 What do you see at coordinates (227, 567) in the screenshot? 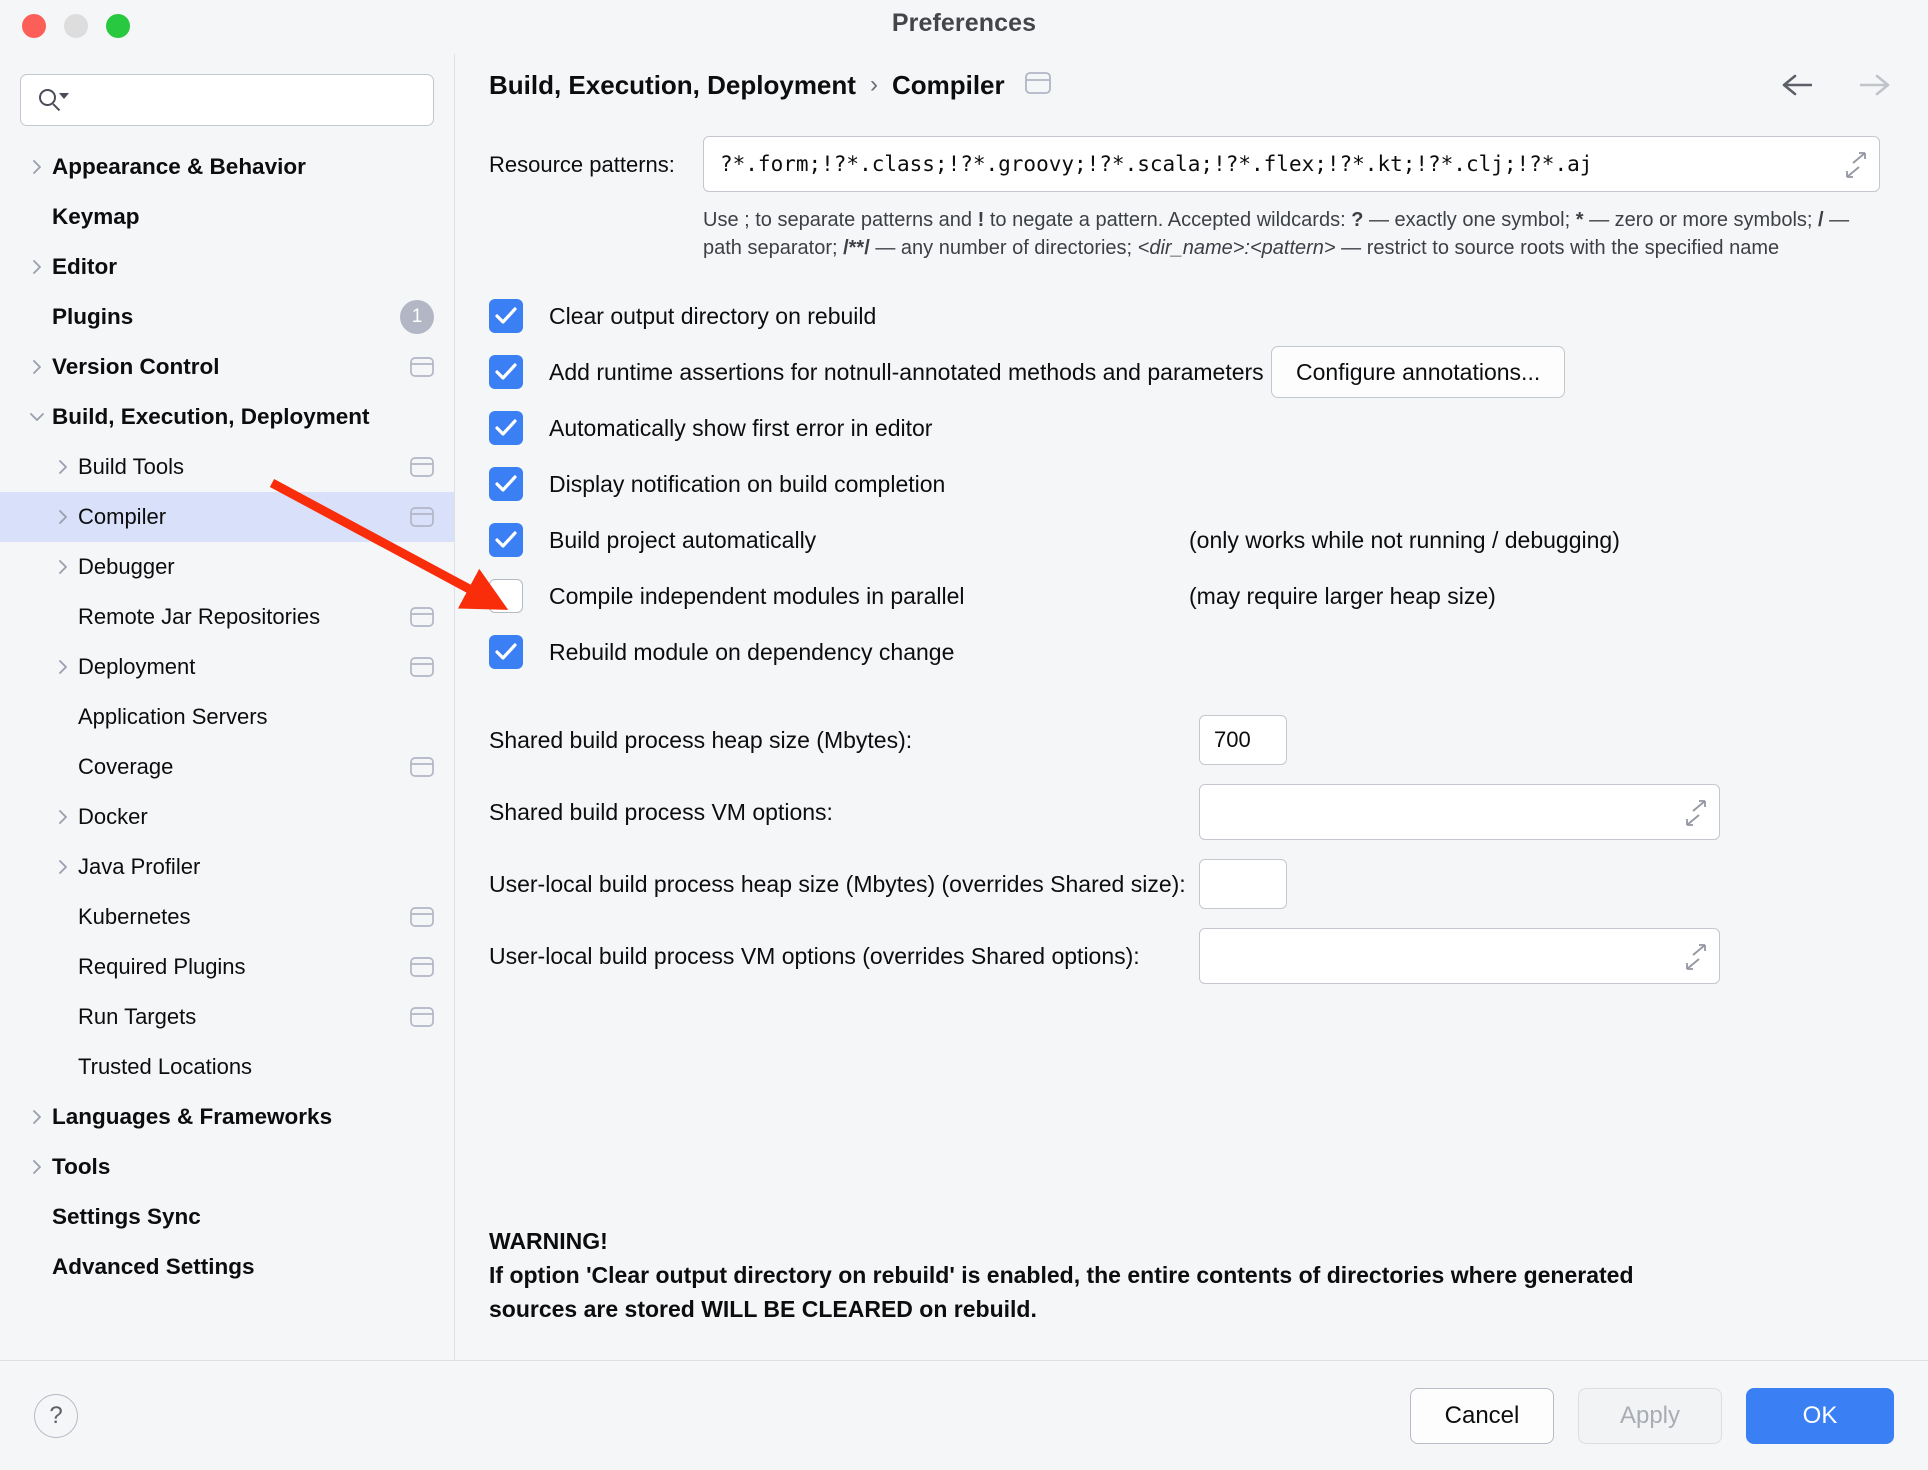
I see `sidebar-item-debugger: Debugger` at bounding box center [227, 567].